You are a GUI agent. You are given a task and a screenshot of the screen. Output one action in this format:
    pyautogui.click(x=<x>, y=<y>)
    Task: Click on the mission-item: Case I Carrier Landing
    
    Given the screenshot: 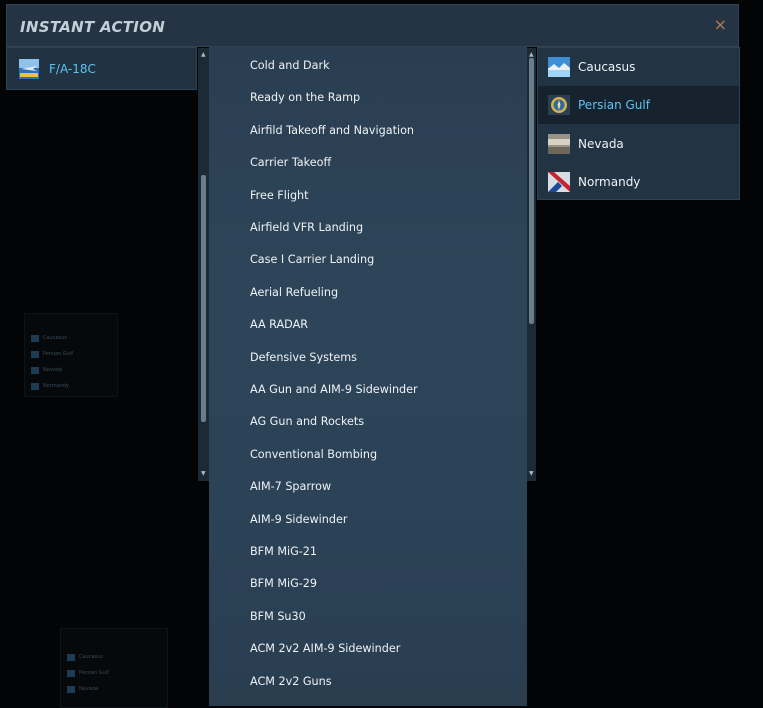 What is the action you would take?
    pyautogui.click(x=312, y=260)
    